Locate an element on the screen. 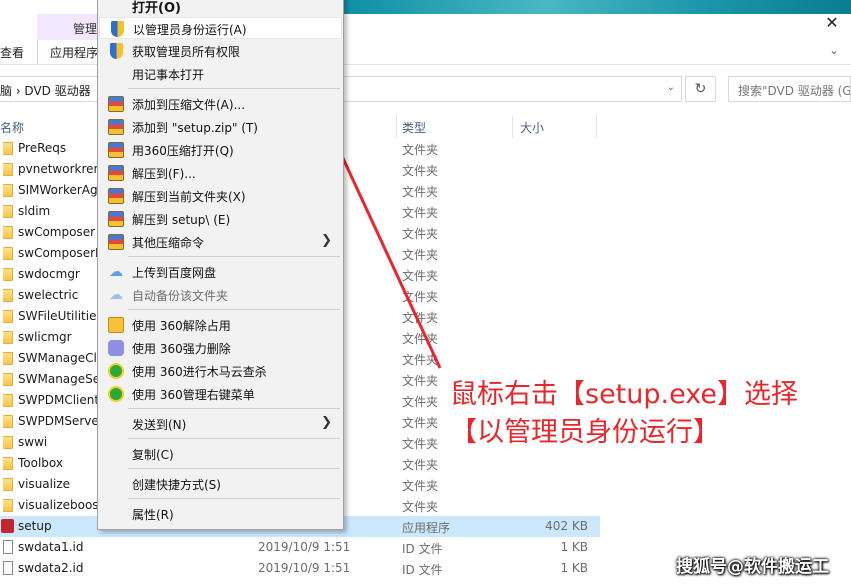 Image resolution: width=851 pixels, height=585 pixels. menu-item-trojan-scan-360: 使用 360进行木马云查杀 is located at coordinates (220, 371).